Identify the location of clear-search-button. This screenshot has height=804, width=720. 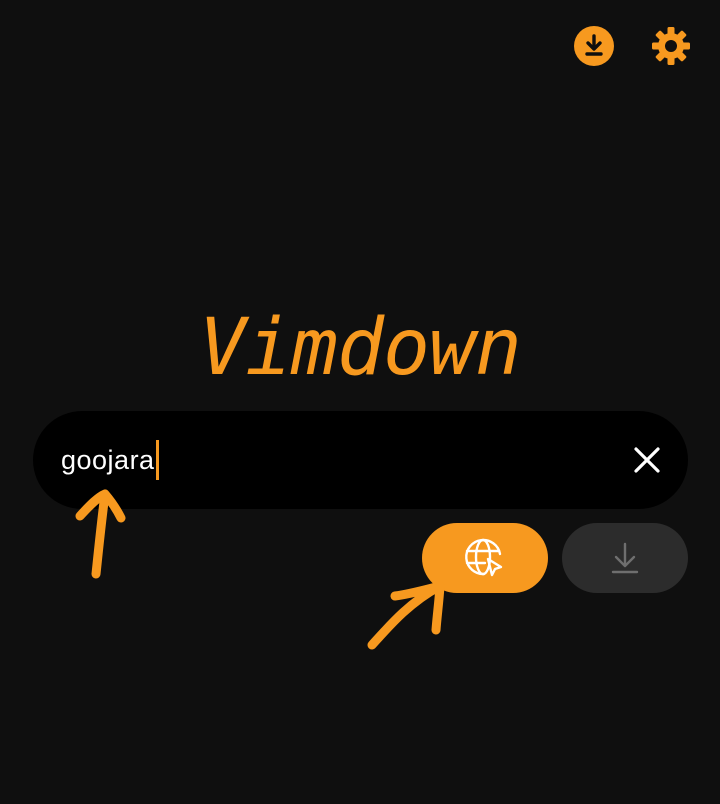
(647, 460).